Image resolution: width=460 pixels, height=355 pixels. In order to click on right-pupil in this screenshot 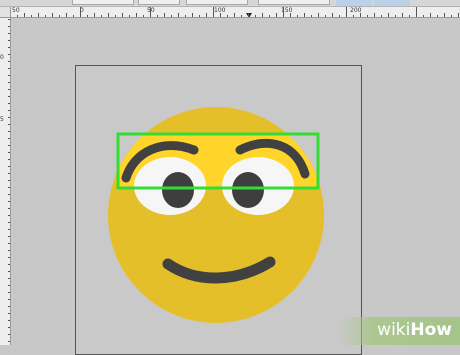, I will do `click(248, 190)`.